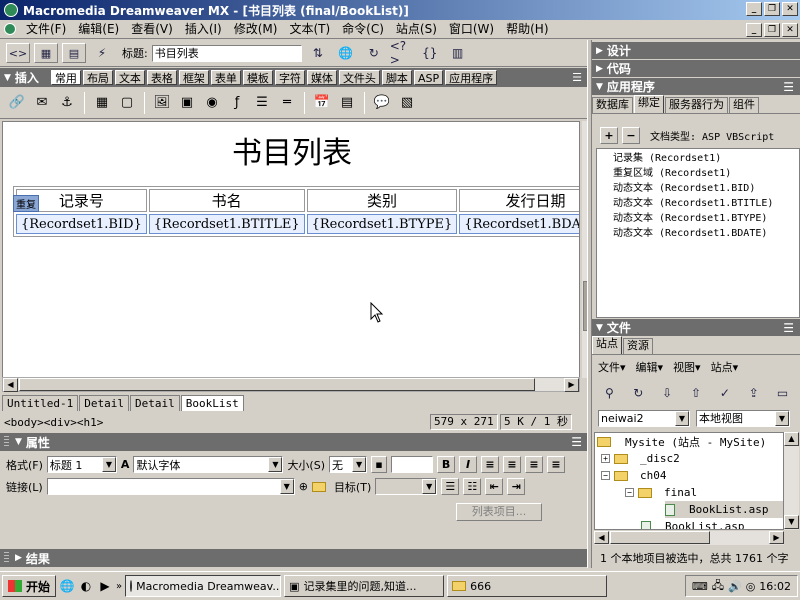 This screenshot has width=800, height=600. What do you see at coordinates (412, 464) in the screenshot?
I see `text-color-input` at bounding box center [412, 464].